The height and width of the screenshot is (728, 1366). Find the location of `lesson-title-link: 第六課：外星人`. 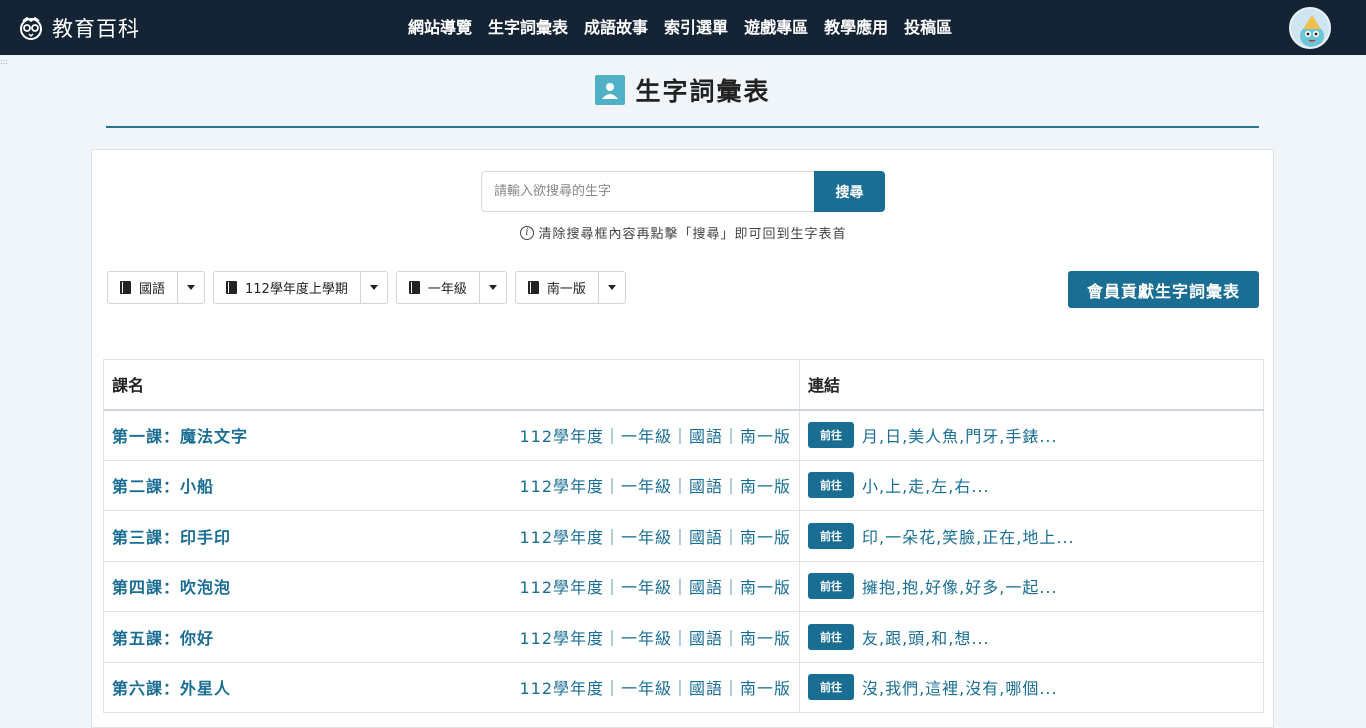

lesson-title-link: 第六課：外星人 is located at coordinates (171, 687).